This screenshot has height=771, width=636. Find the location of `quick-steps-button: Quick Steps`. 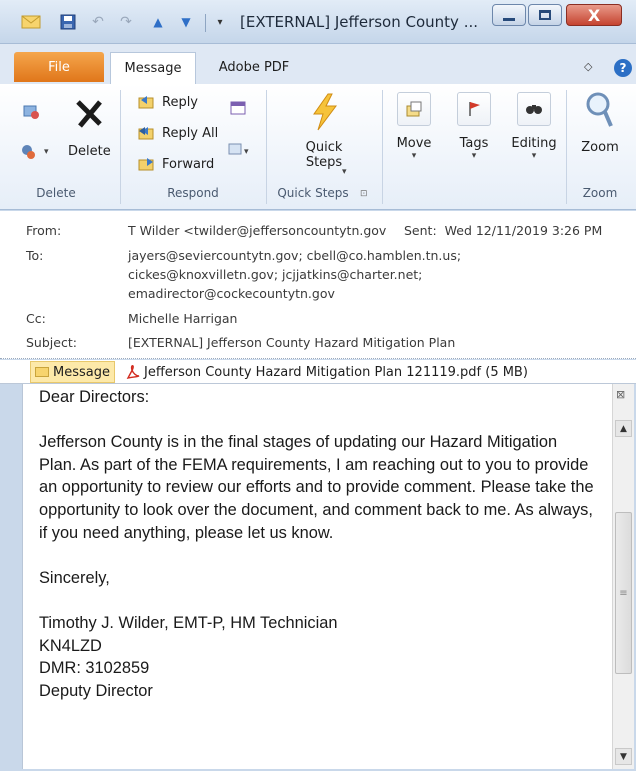

quick-steps-button: Quick Steps is located at coordinates (324, 131).